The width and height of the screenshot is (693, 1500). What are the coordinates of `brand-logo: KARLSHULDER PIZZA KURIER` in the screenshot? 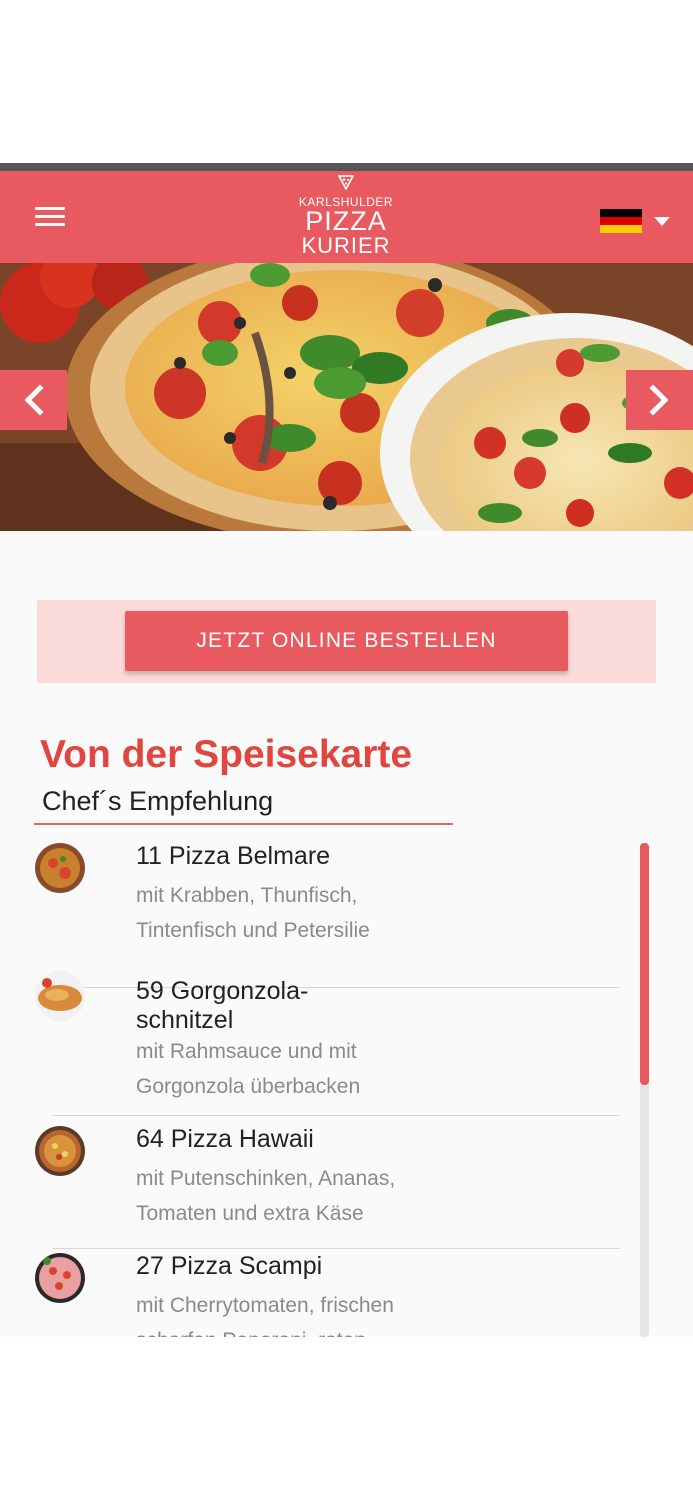 It's located at (346, 217).